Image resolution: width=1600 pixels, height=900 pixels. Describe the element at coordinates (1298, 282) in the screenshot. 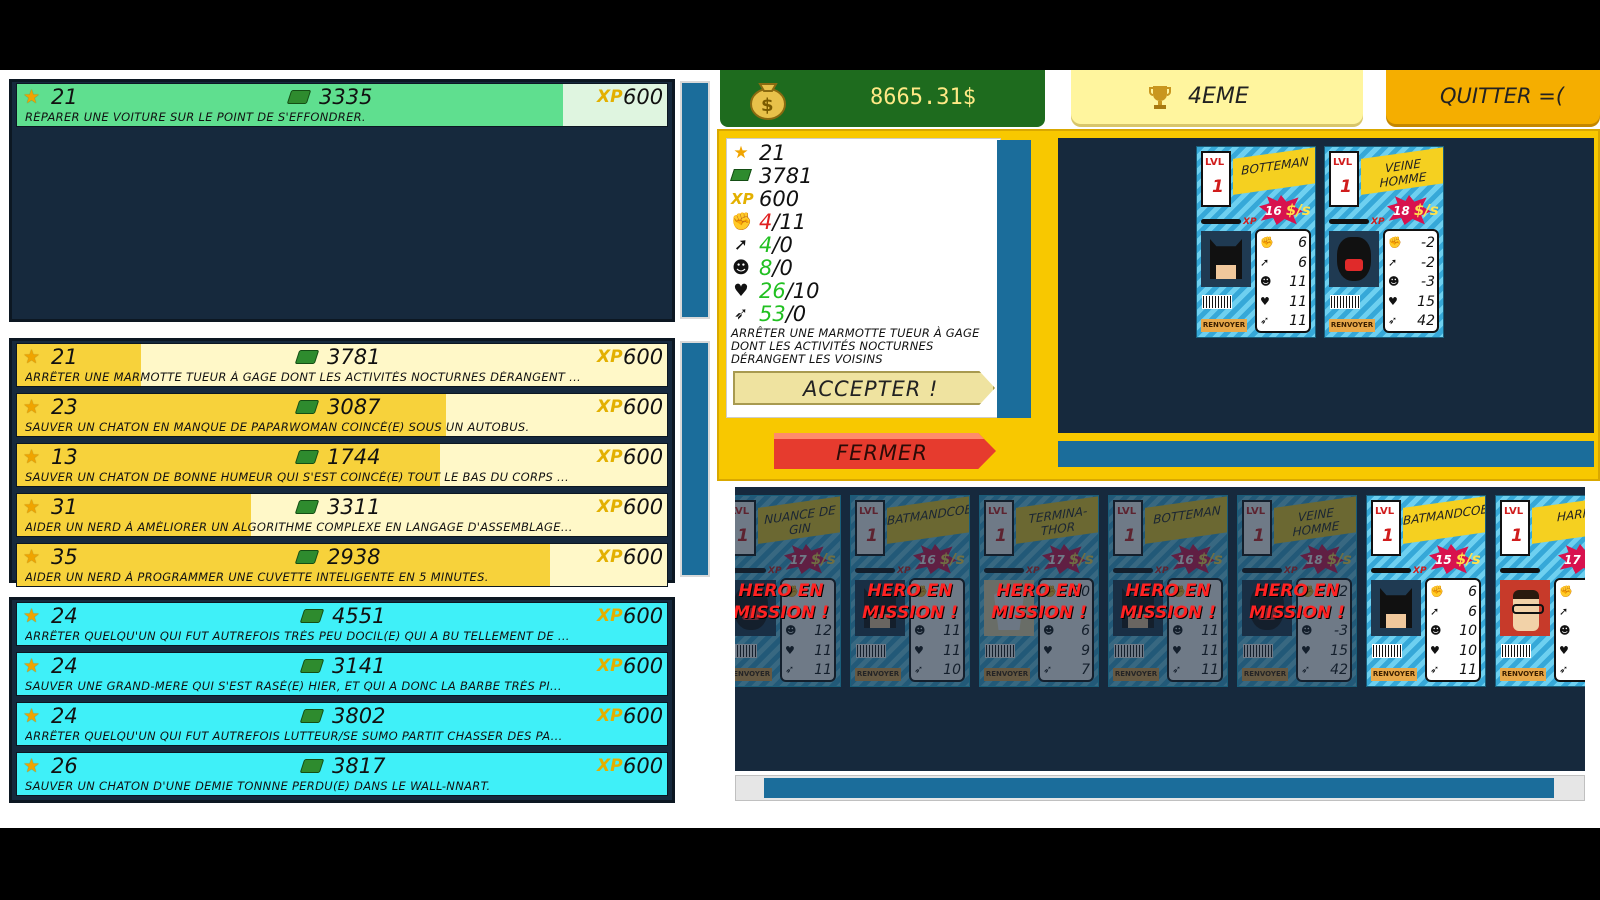

I see `hero-stat-value: 11` at that location.